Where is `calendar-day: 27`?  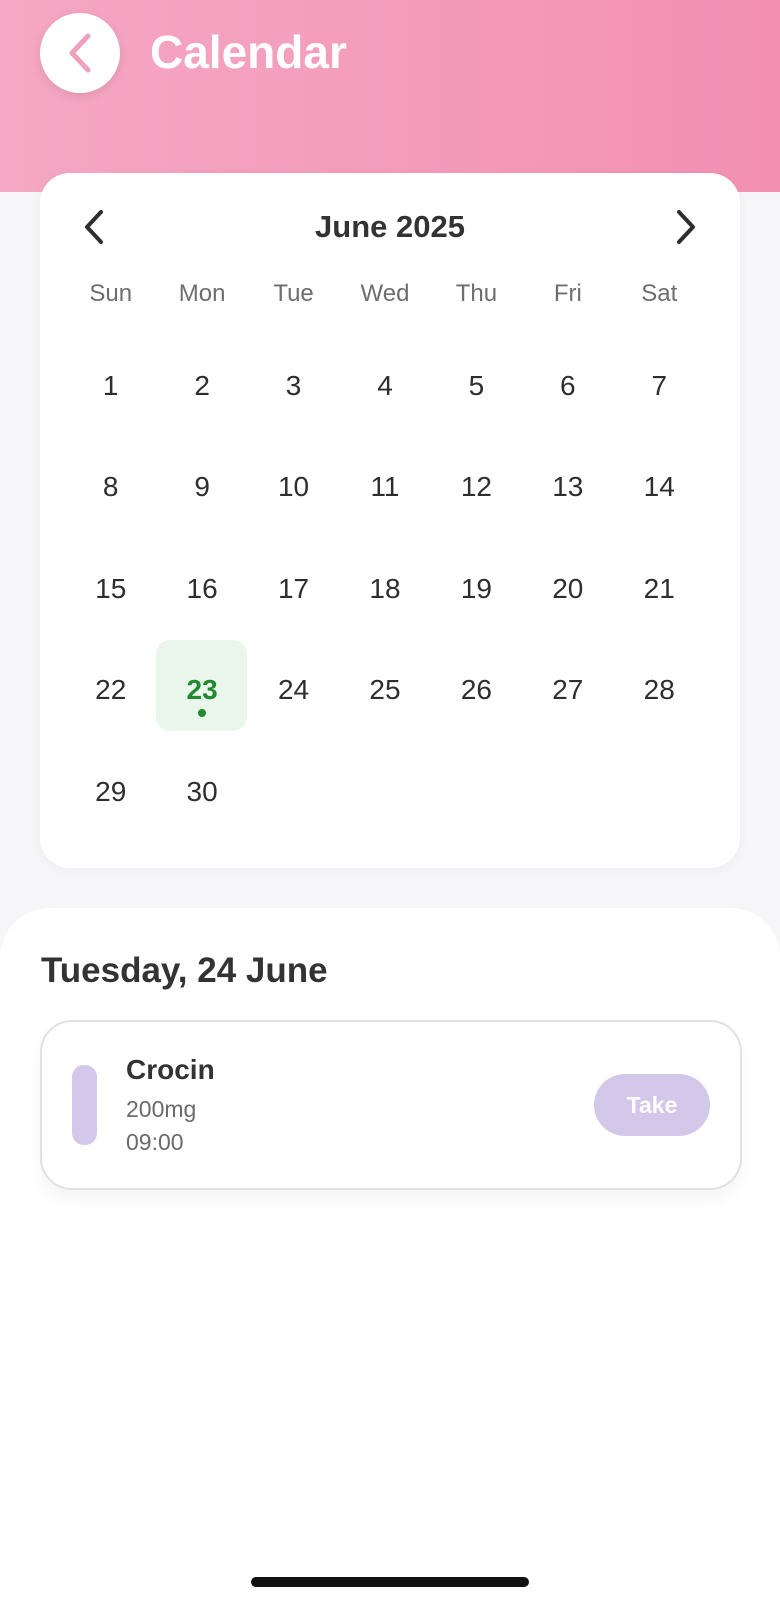 calendar-day: 27 is located at coordinates (567, 691).